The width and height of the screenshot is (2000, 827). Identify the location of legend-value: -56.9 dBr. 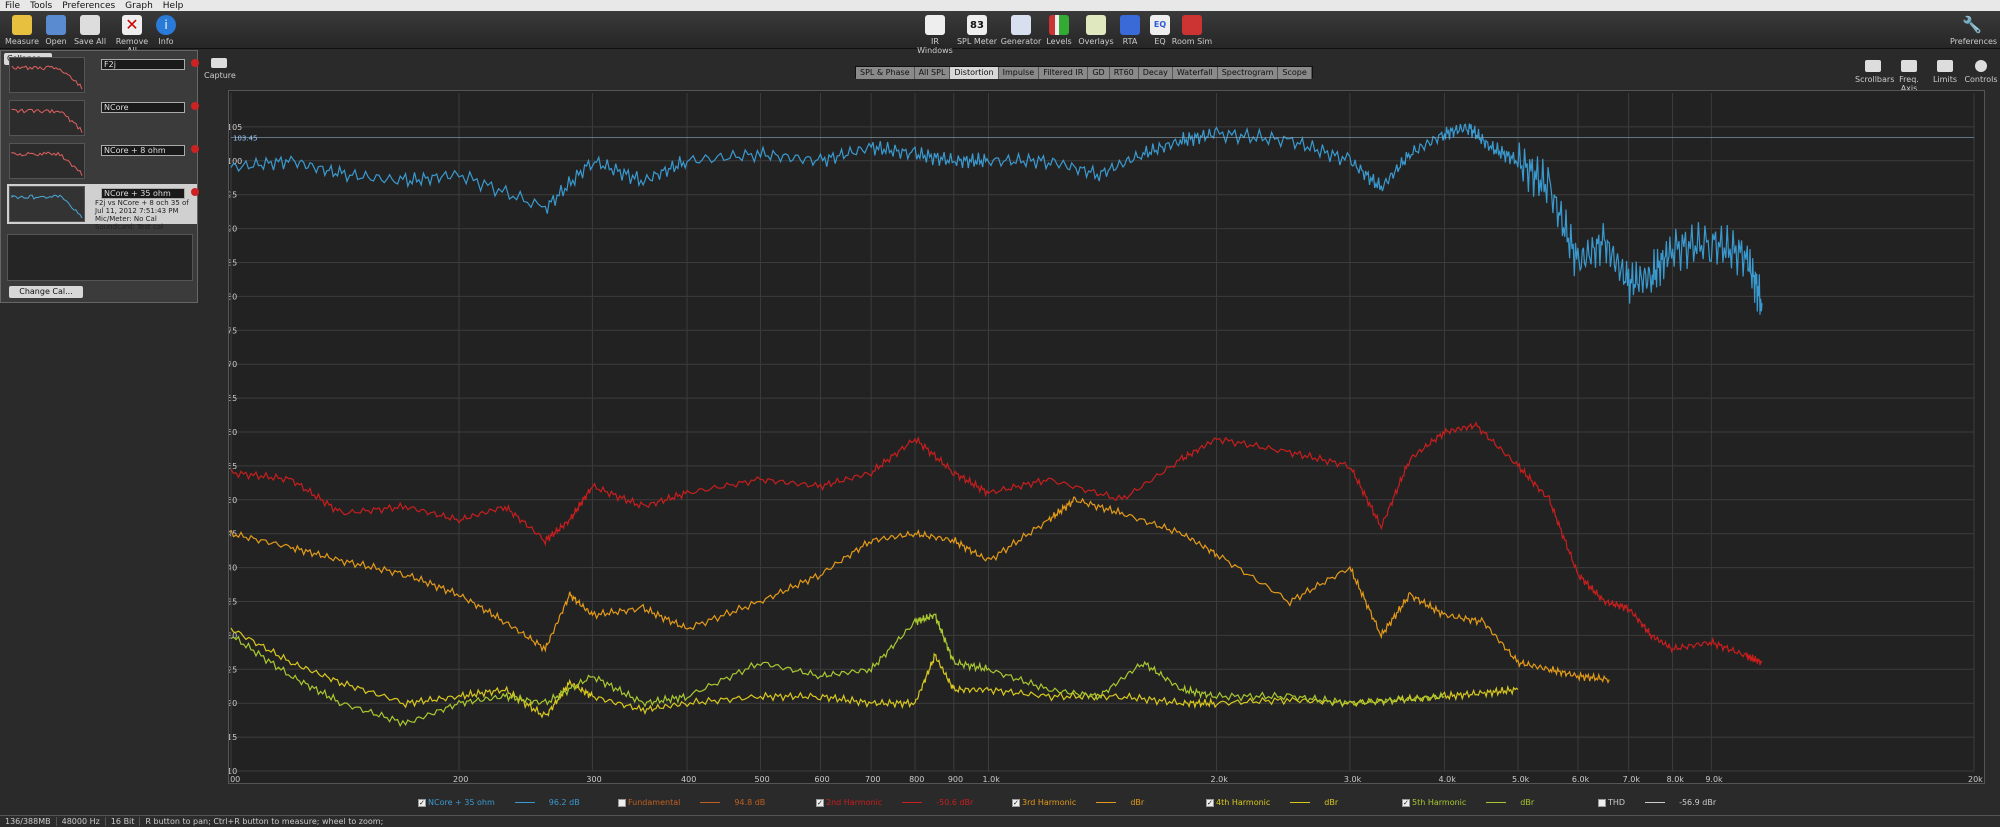
(1697, 802).